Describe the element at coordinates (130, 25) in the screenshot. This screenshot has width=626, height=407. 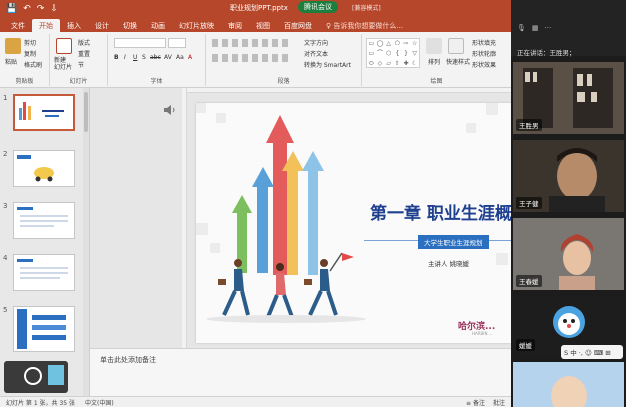
I see `tab-transitions: 切换` at that location.